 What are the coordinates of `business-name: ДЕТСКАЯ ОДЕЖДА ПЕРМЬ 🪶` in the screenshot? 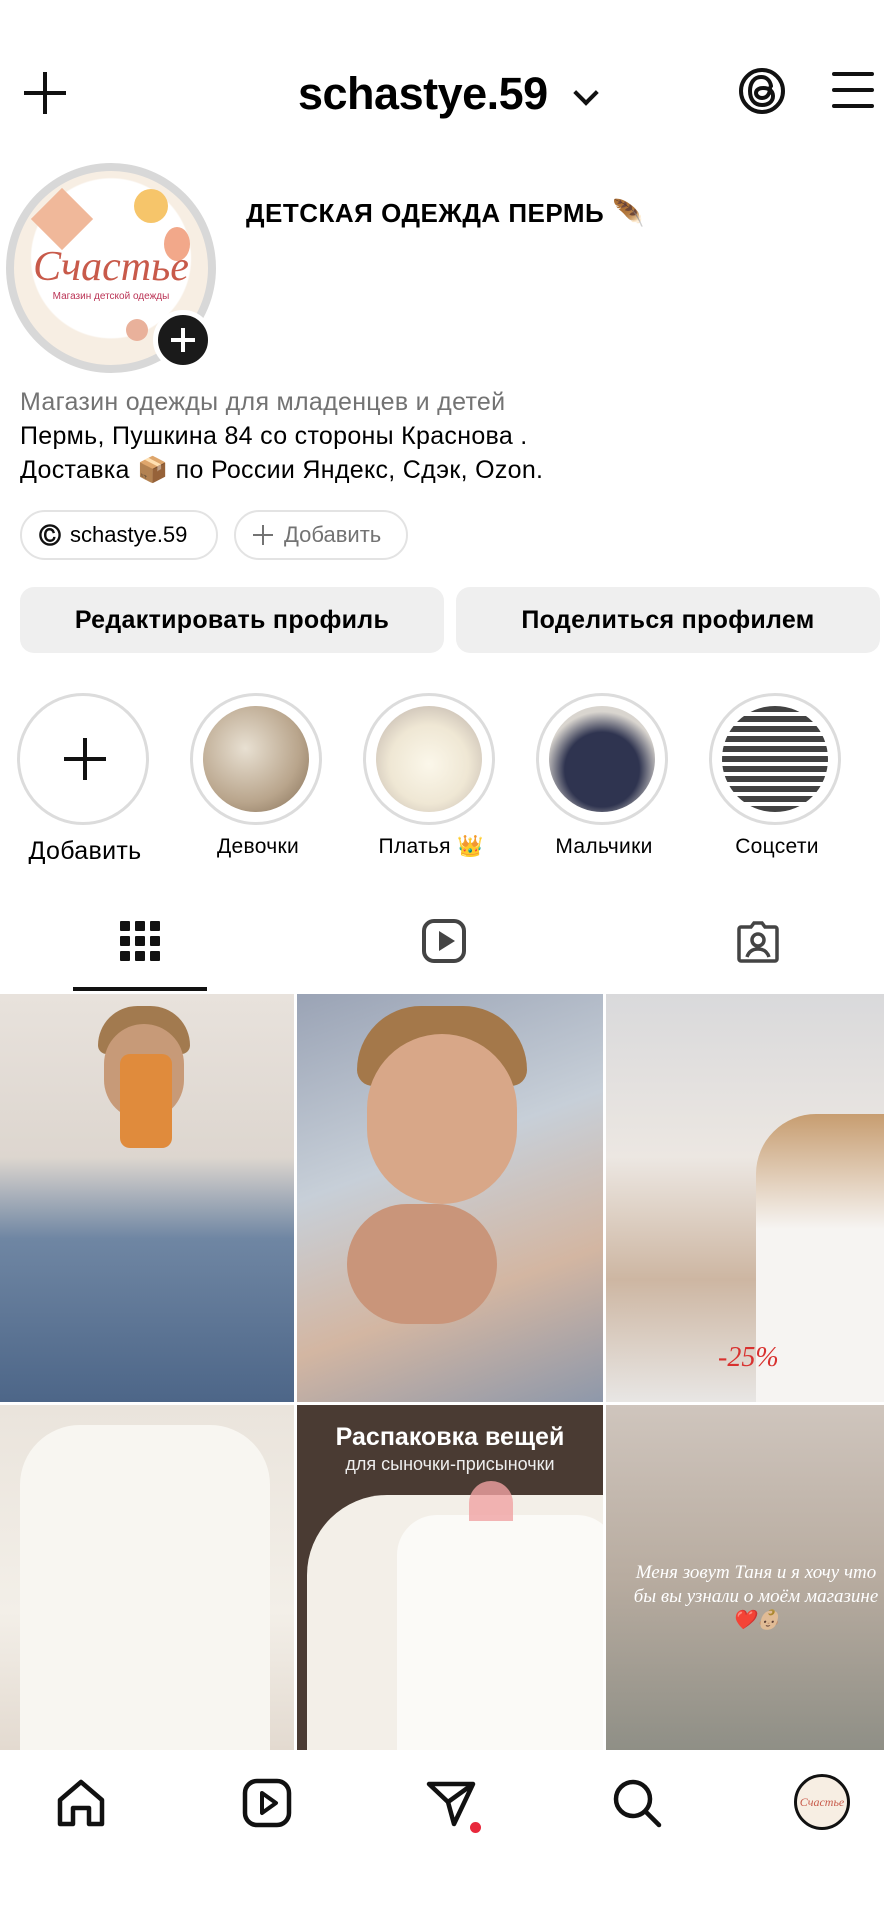 It's located at (445, 213).